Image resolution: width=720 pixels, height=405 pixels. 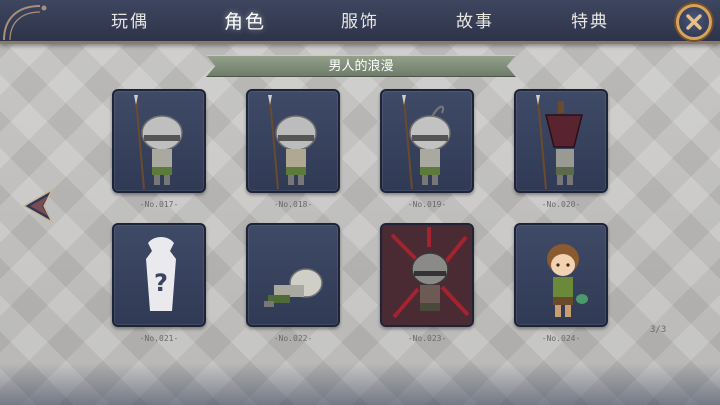 I want to click on left-arrow-icon, so click(x=41, y=206).